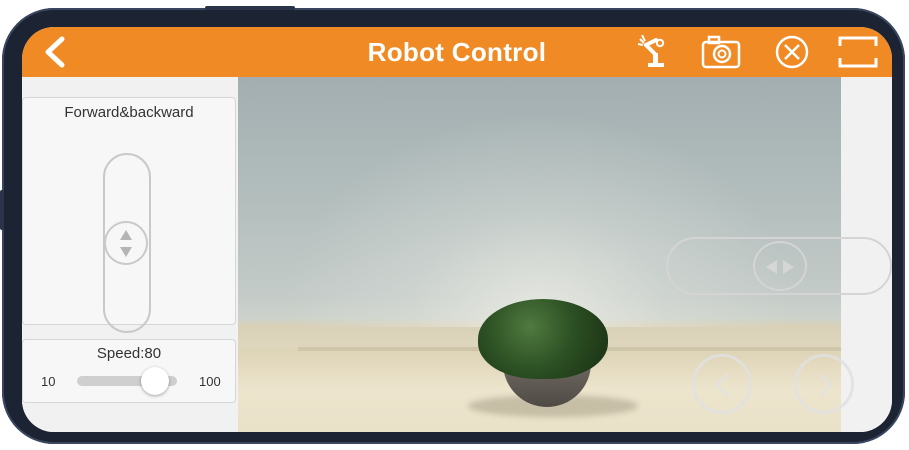  What do you see at coordinates (126, 243) in the screenshot?
I see `vertical-joystick-knob` at bounding box center [126, 243].